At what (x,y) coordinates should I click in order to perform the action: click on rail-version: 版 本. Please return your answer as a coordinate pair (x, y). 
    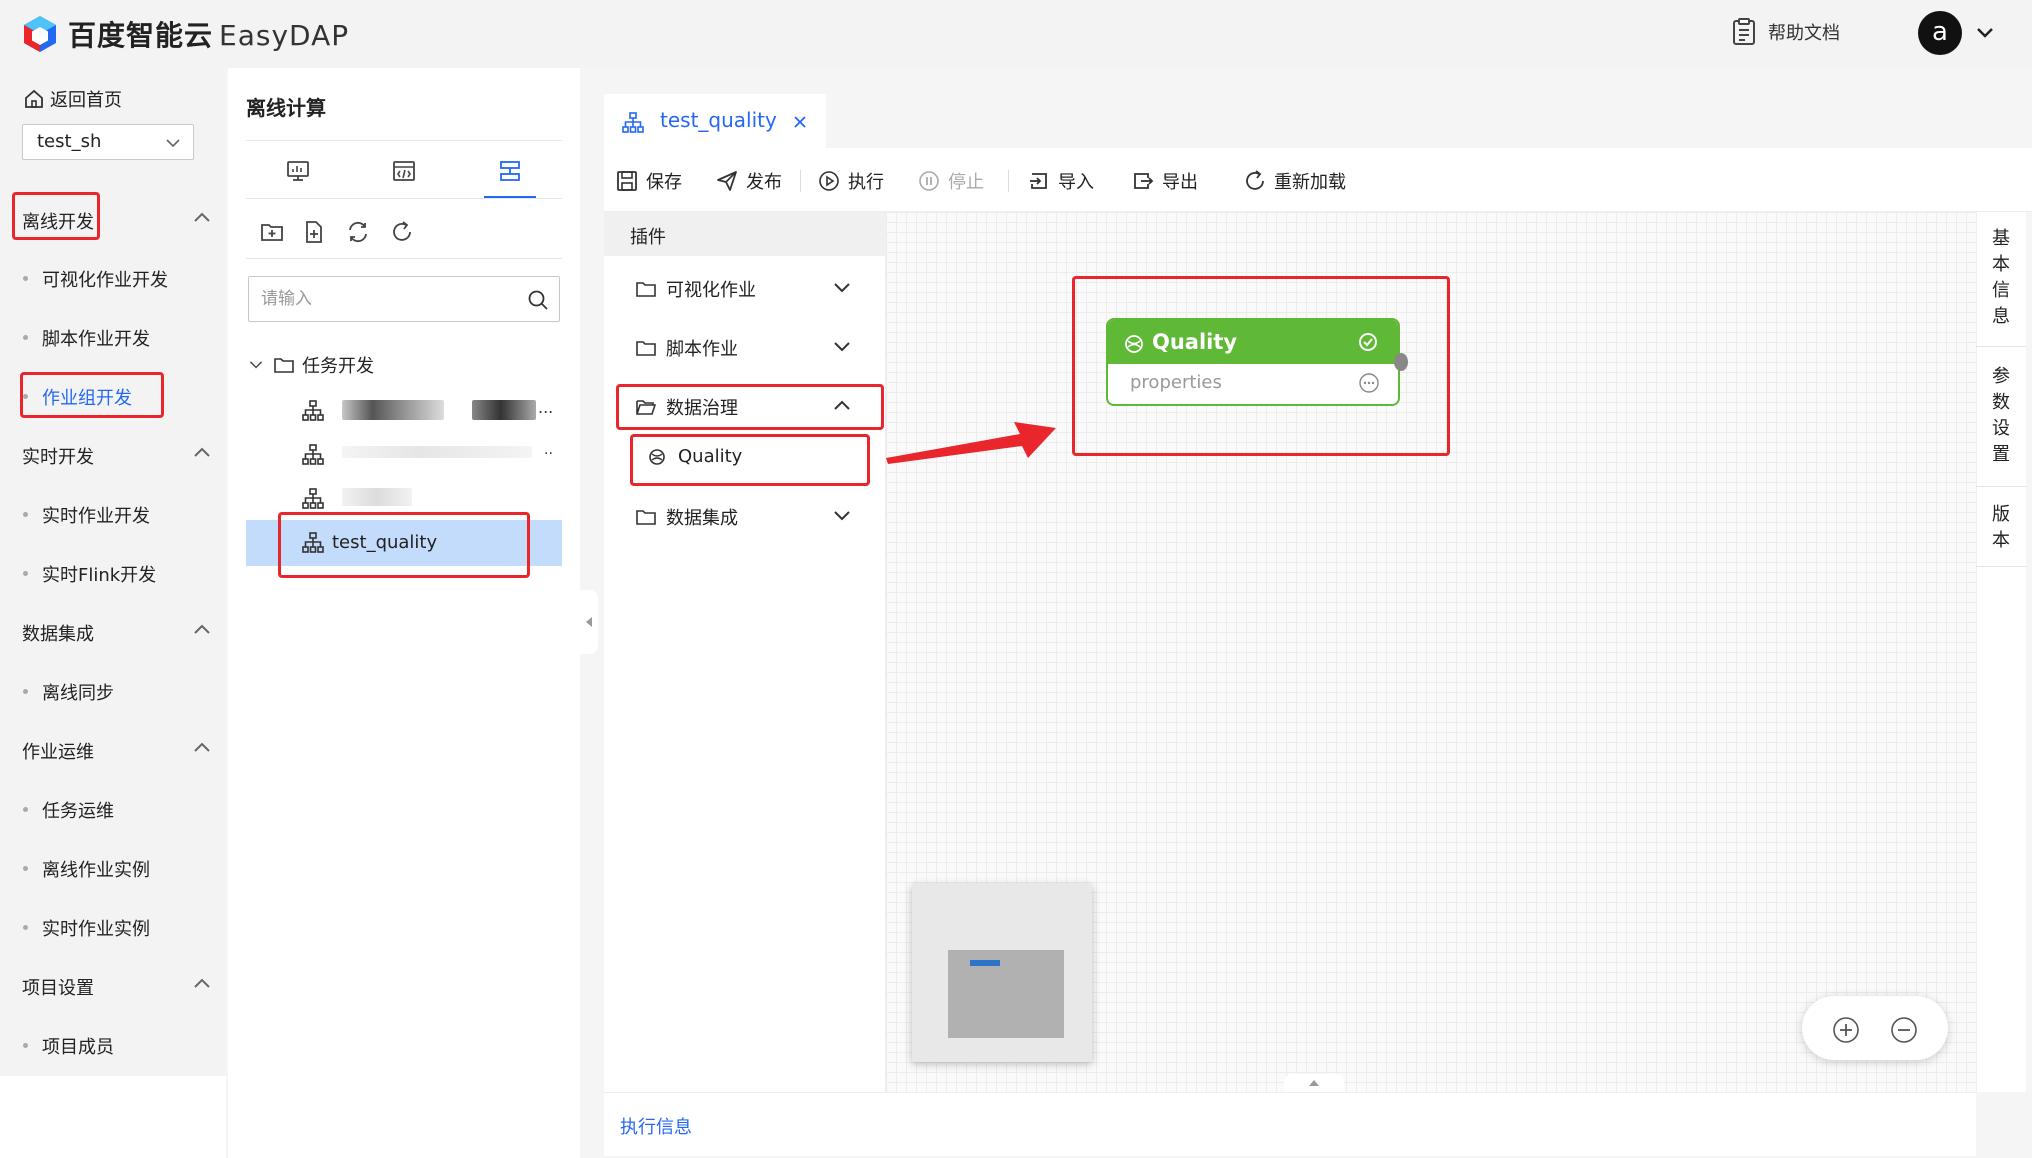
    Looking at the image, I should click on (2001, 528).